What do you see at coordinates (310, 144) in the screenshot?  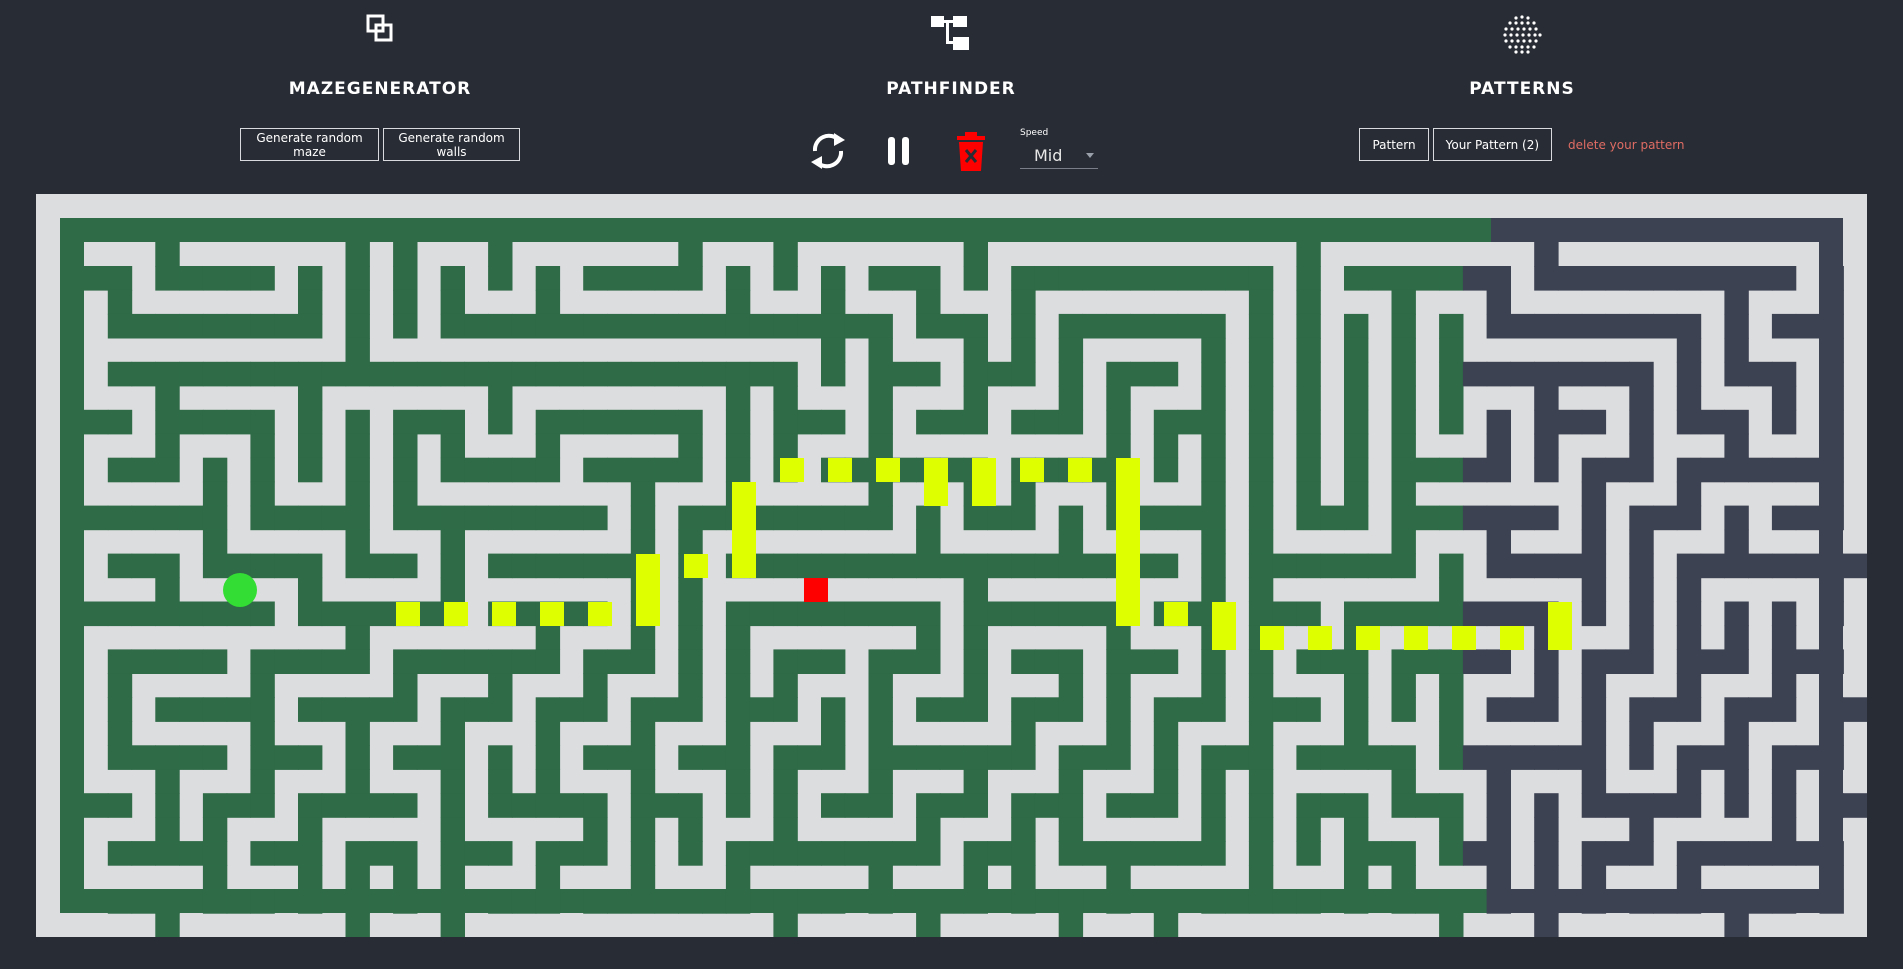 I see `generate-random-maze-button: Generate random maze` at bounding box center [310, 144].